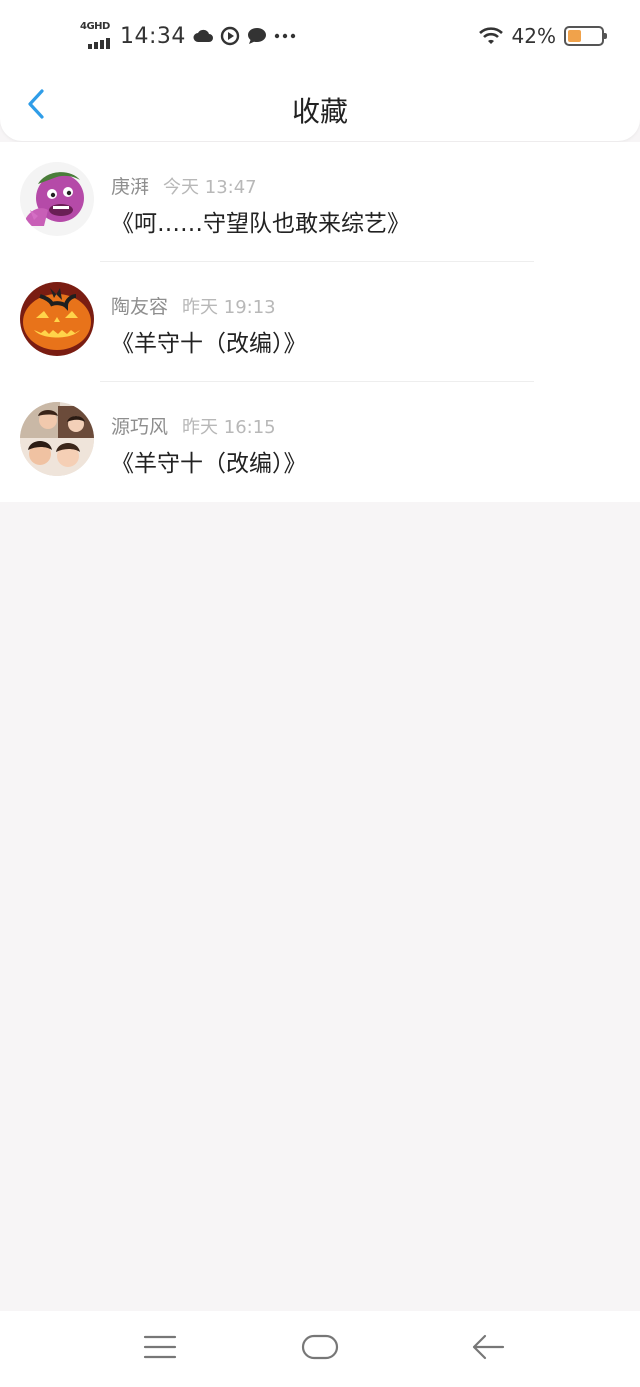 The width and height of the screenshot is (640, 1387). Describe the element at coordinates (140, 307) in the screenshot. I see `author-name: 陶友容` at that location.